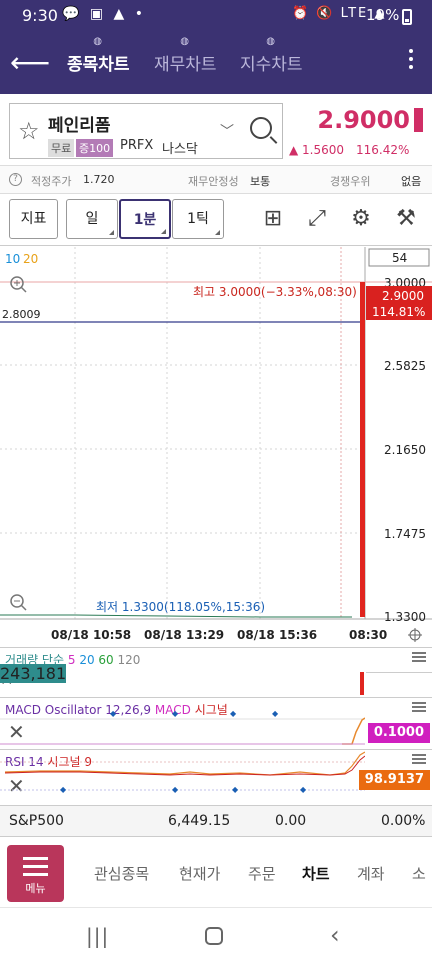  I want to click on last-candle-bar, so click(362, 449).